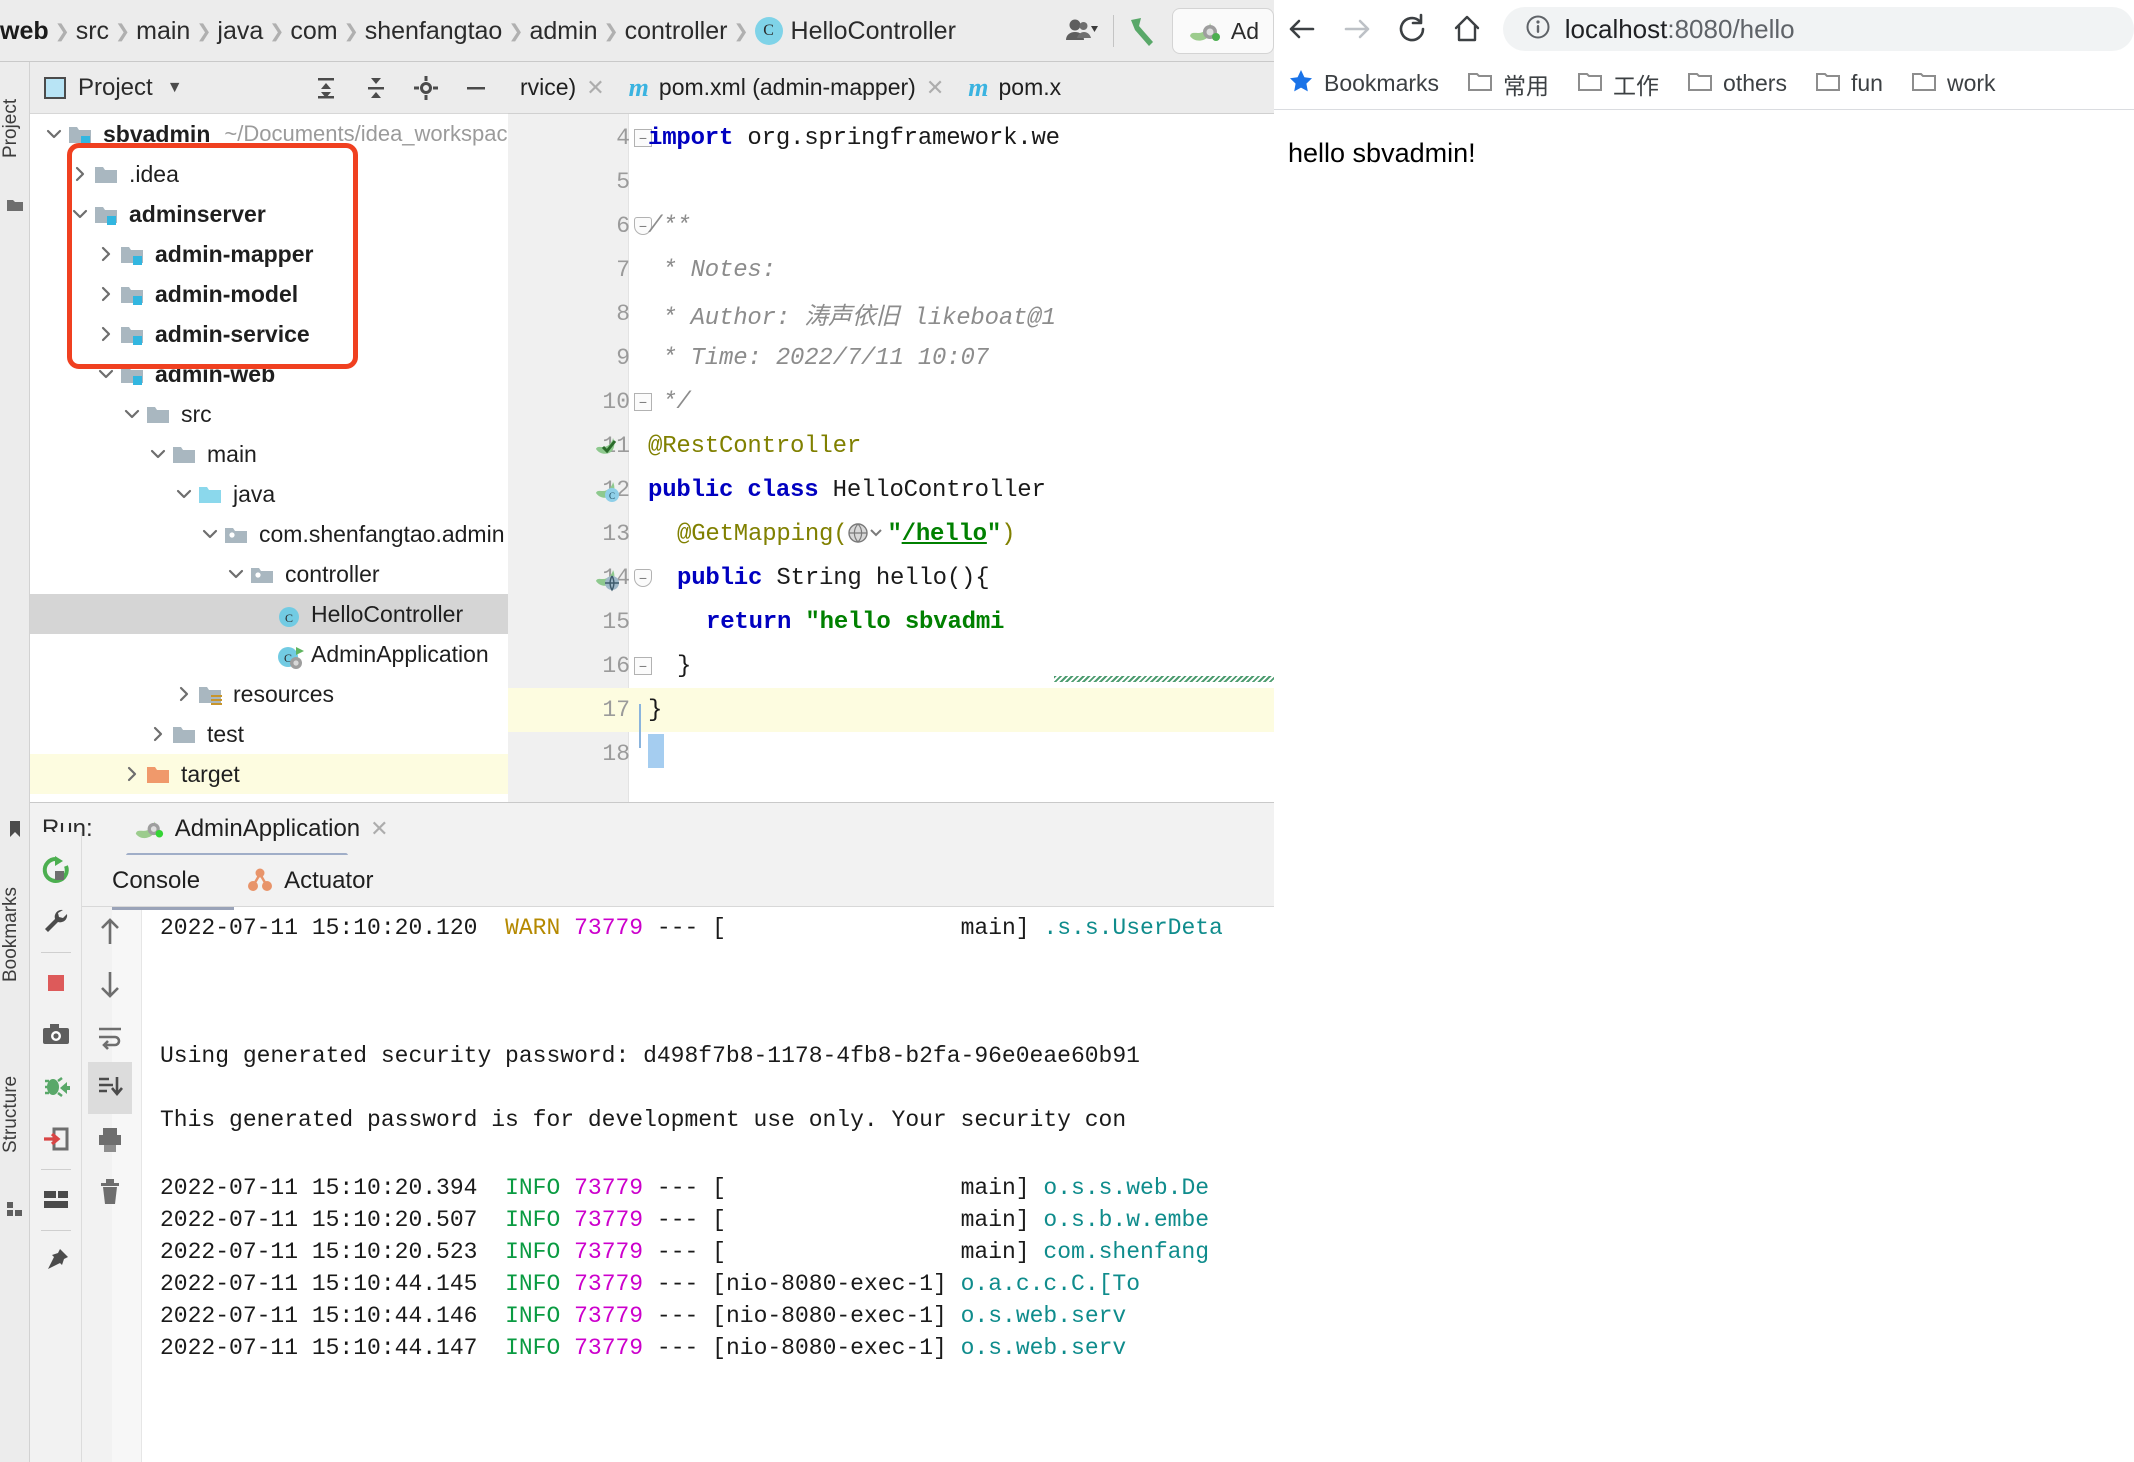 This screenshot has height=1462, width=2134. Describe the element at coordinates (891, 226) in the screenshot. I see `code-line-6: 6 /**` at that location.